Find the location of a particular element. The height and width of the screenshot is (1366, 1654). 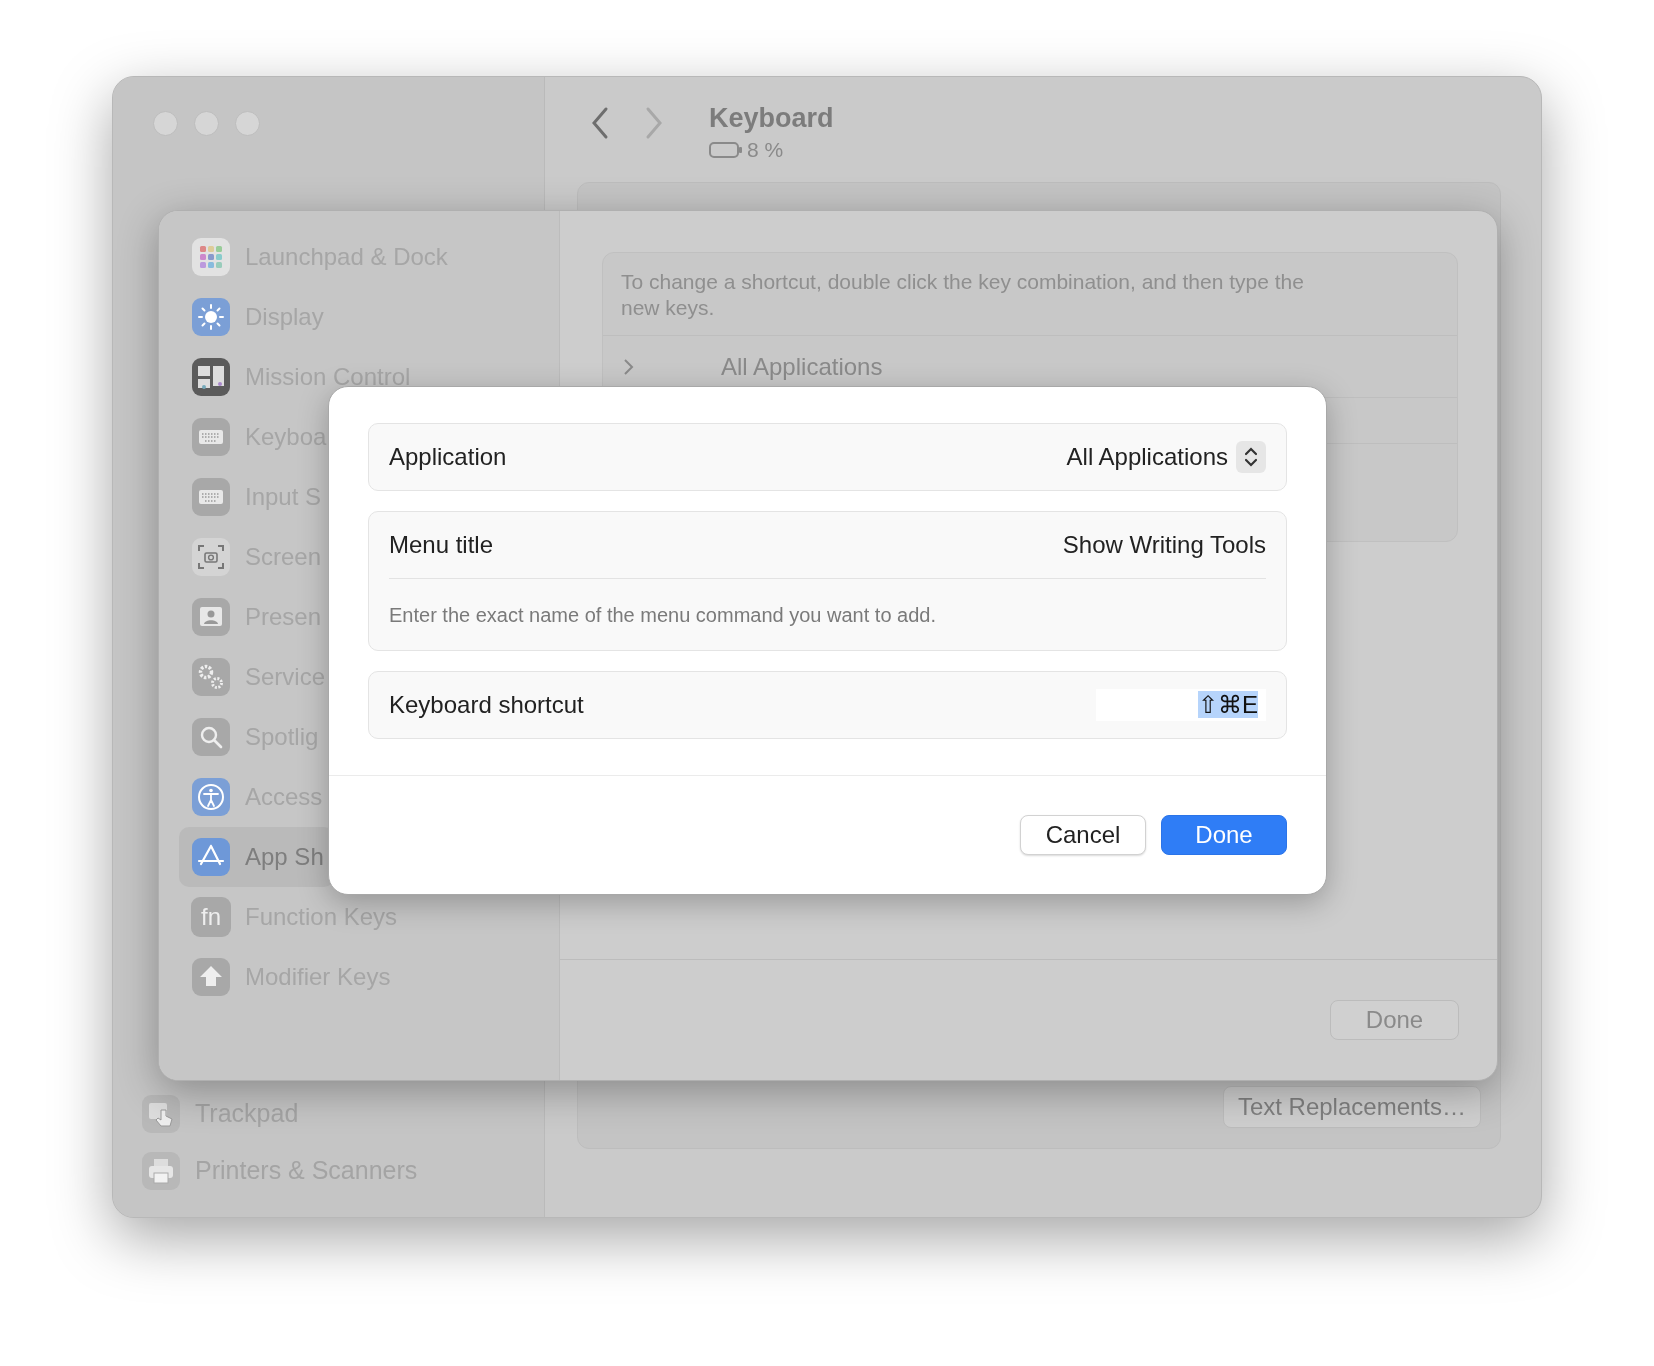

arrow-up-icon is located at coordinates (211, 977).